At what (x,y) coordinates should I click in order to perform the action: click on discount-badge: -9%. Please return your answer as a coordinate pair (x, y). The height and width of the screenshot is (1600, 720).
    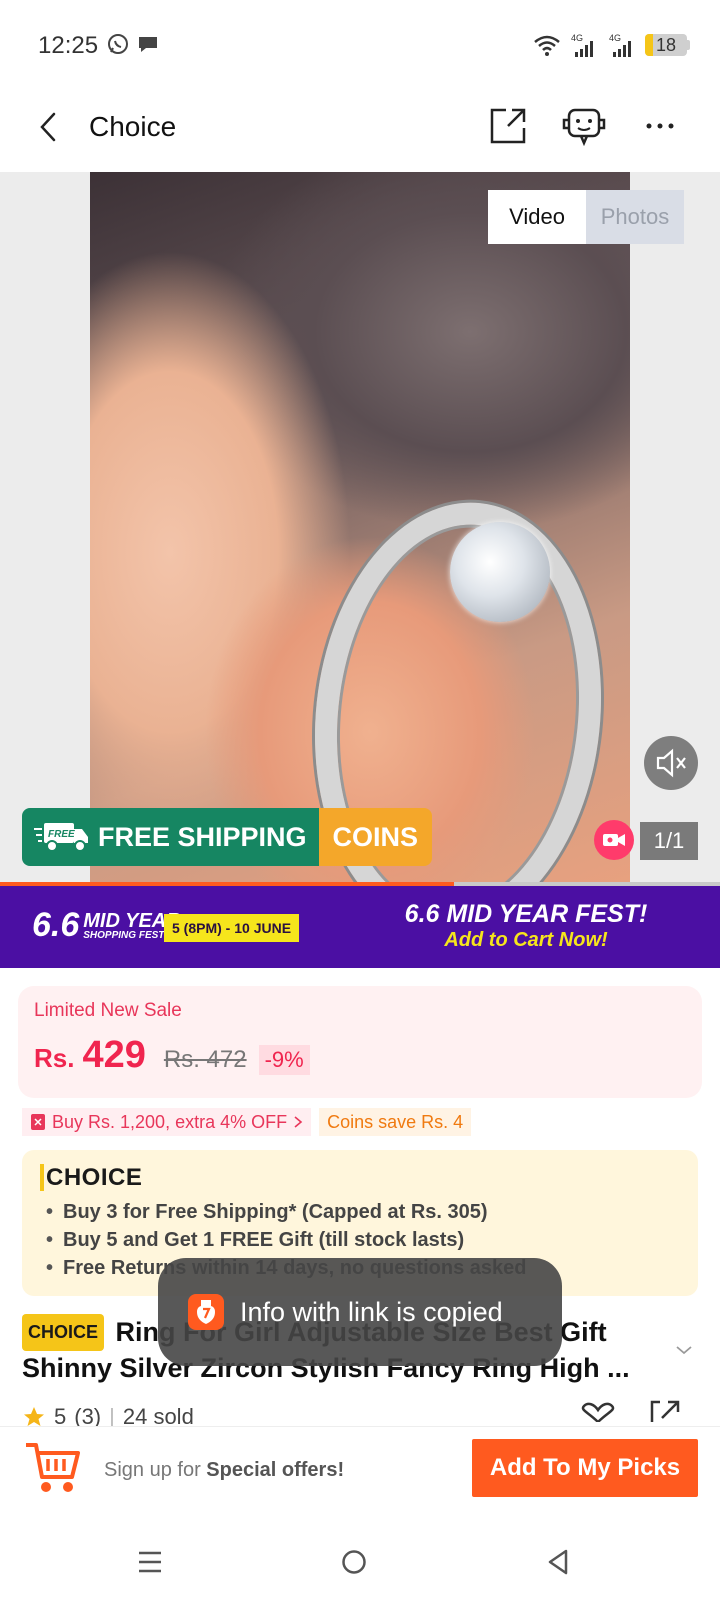
    Looking at the image, I should click on (284, 1060).